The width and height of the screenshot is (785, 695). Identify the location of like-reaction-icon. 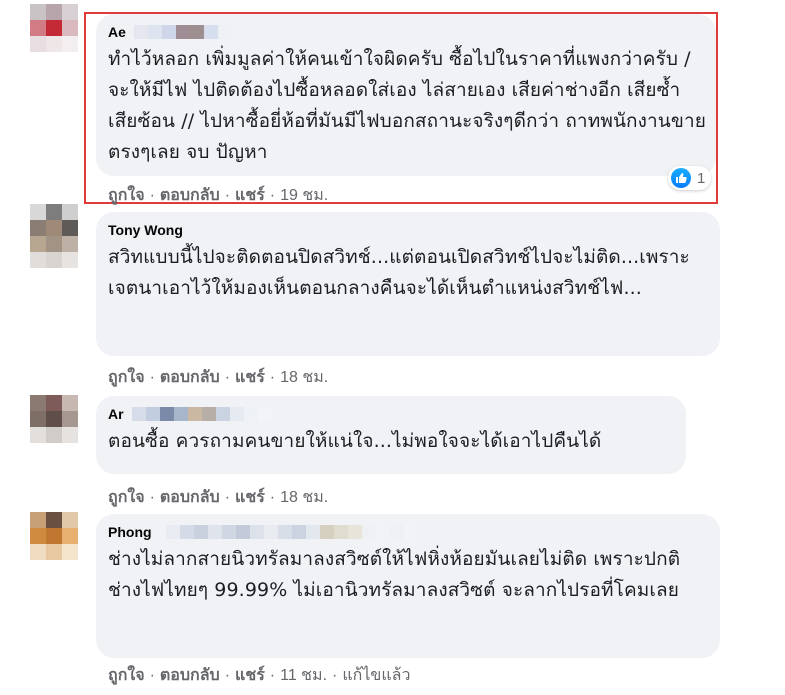
(681, 178).